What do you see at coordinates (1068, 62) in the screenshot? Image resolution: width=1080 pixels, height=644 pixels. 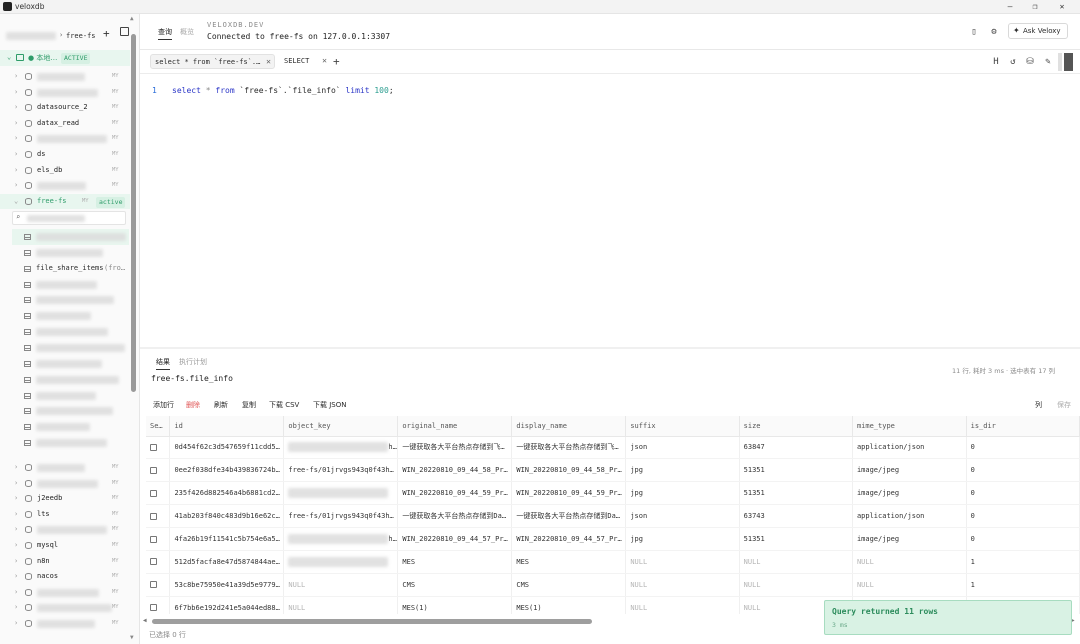 I see `run-button` at bounding box center [1068, 62].